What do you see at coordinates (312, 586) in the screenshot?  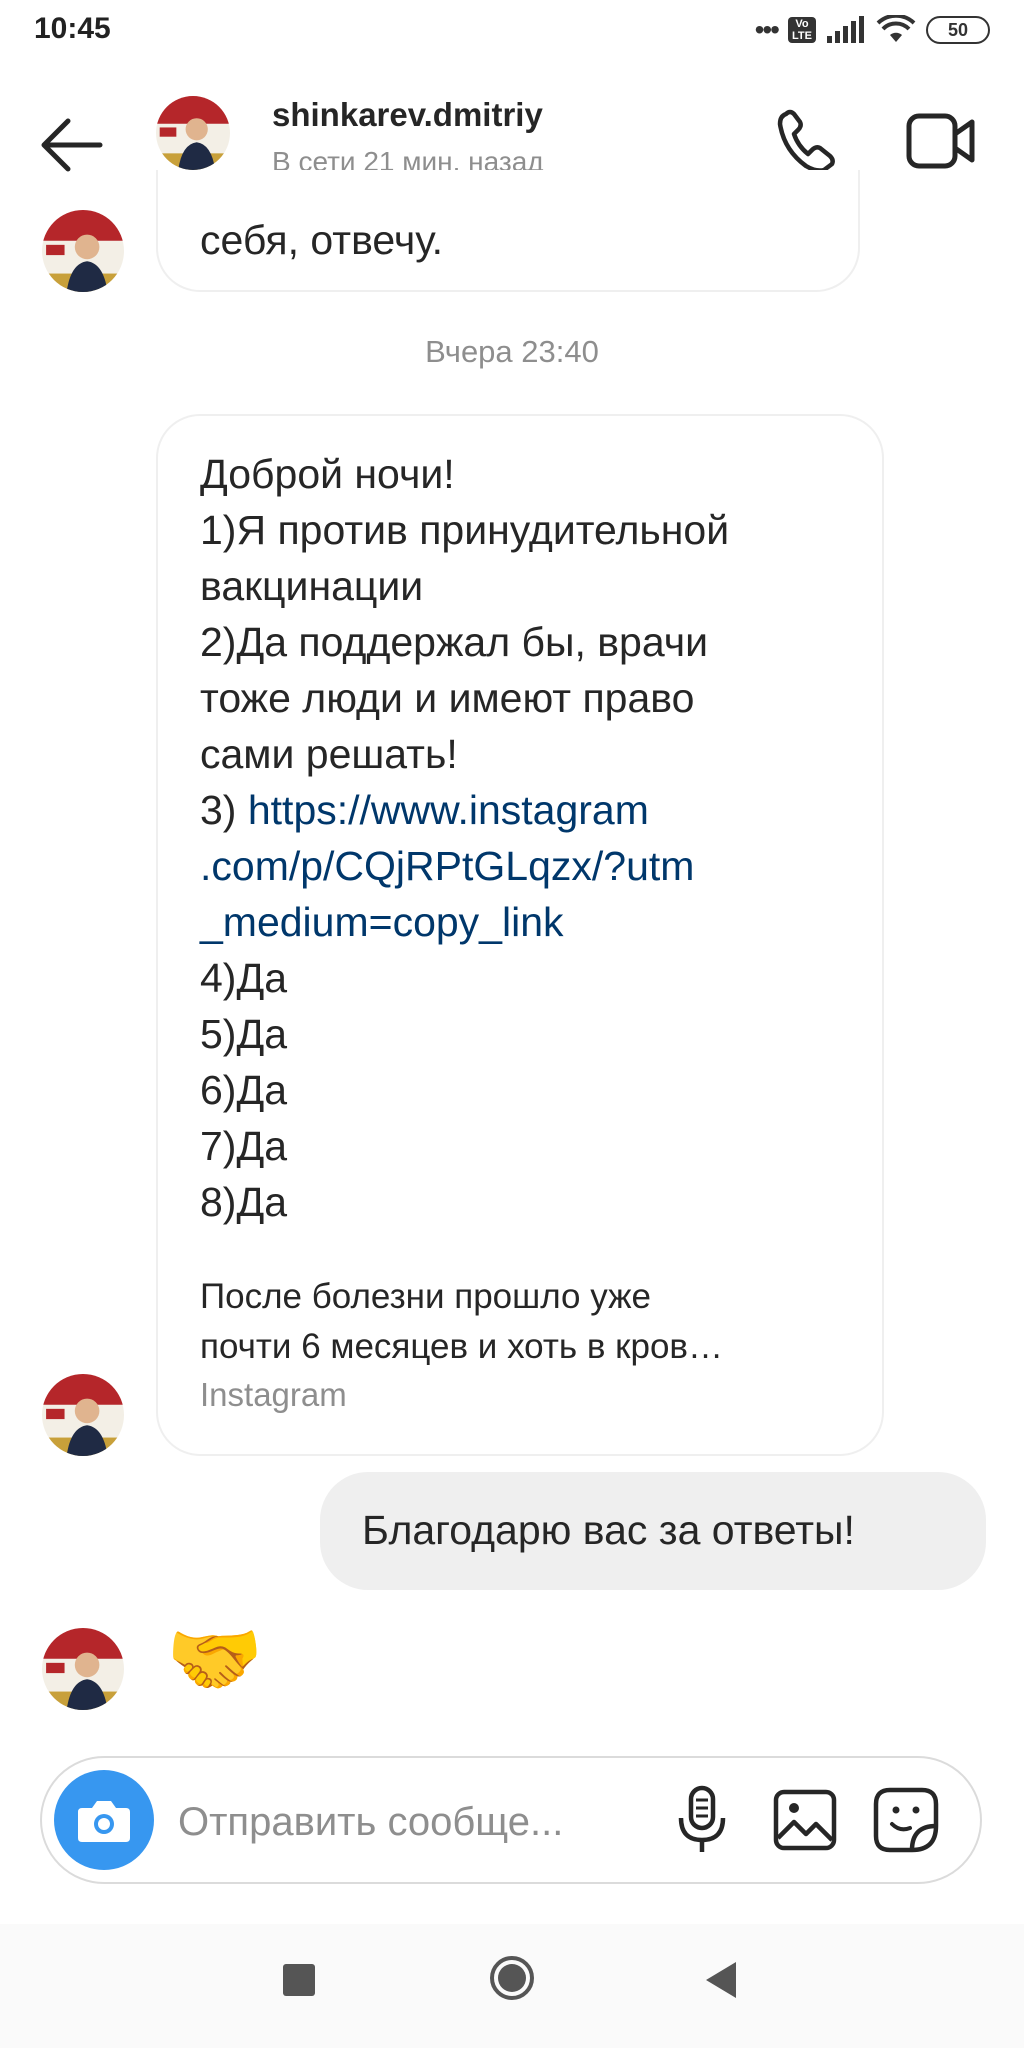 I see `message-line: вакцинации` at bounding box center [312, 586].